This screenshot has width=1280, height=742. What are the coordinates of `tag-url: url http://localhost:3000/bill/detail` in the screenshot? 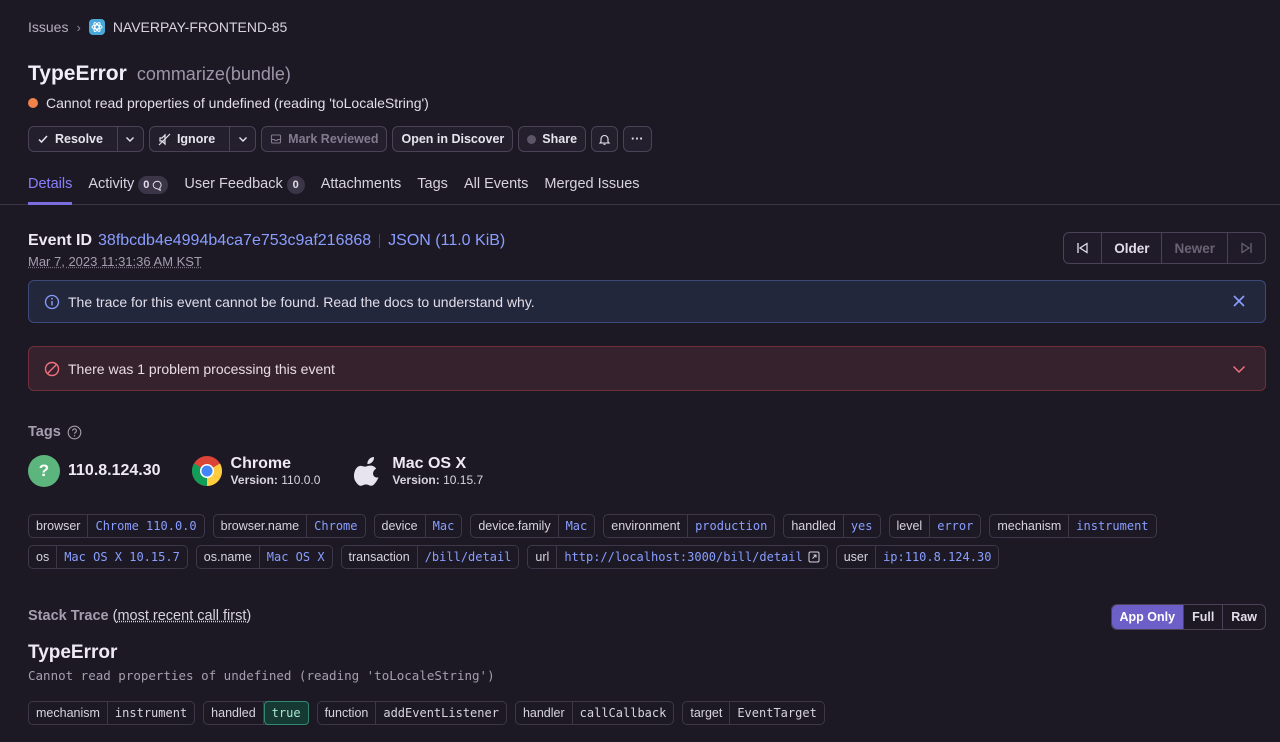 It's located at (677, 557).